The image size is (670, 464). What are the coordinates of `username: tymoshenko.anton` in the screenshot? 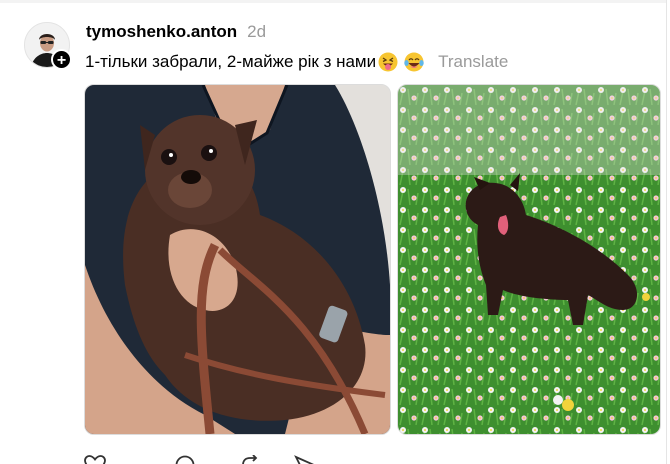 It's located at (161, 32).